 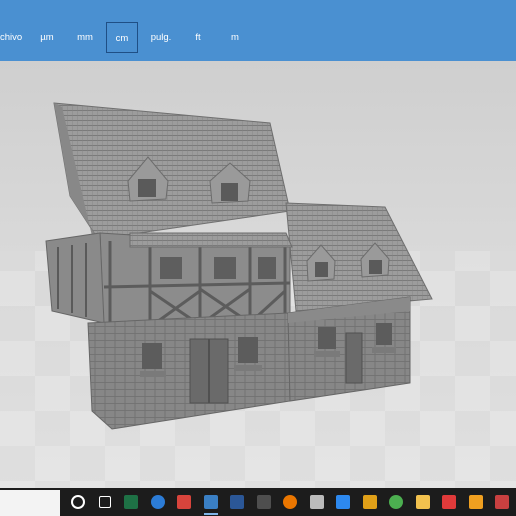 I want to click on edge-icon, so click(x=158, y=502).